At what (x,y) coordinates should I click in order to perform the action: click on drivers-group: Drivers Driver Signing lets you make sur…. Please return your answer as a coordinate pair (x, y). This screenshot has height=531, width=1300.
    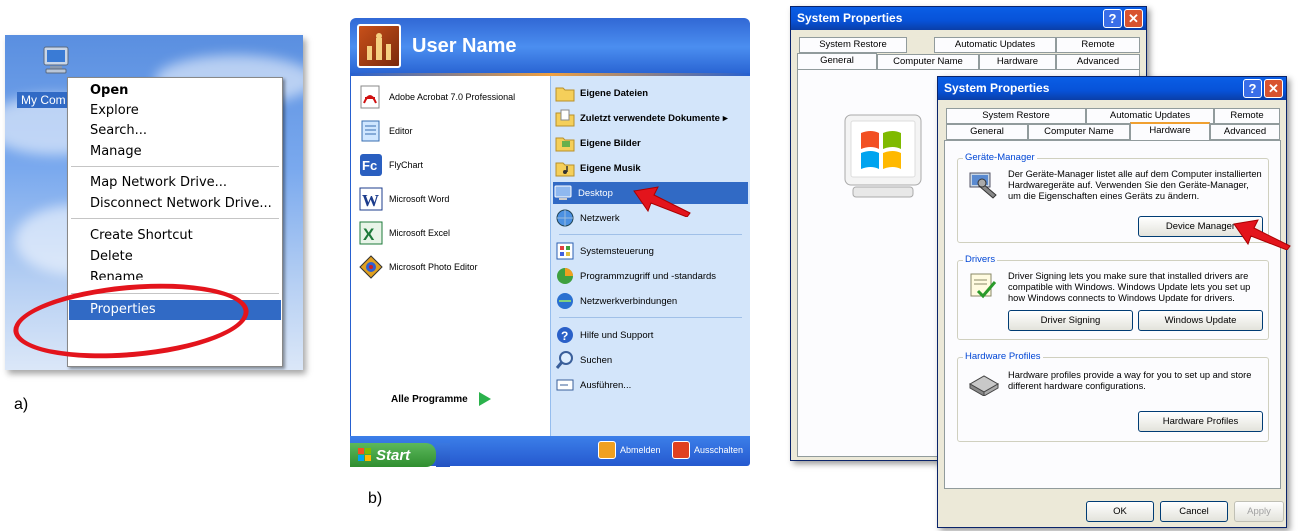
    Looking at the image, I should click on (1113, 297).